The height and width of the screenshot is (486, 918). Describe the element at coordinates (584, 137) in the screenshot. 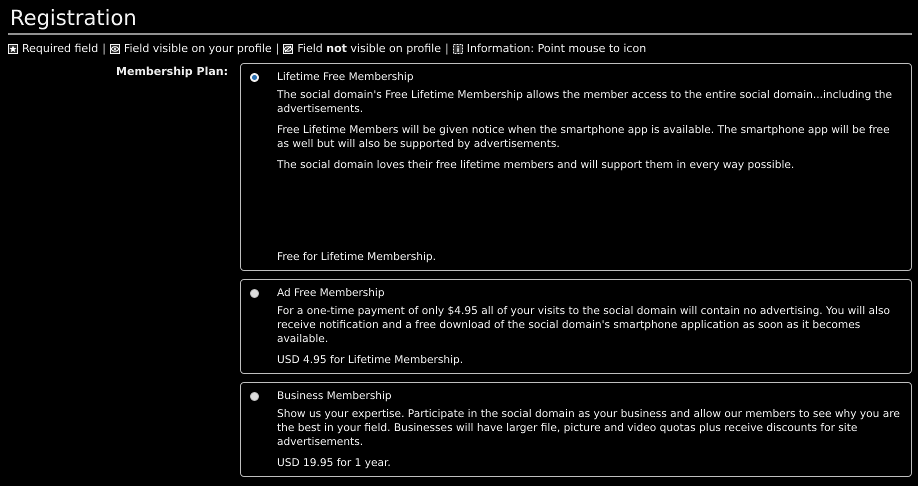

I see `plan-description: Free Lifetime Members will be given notice when the smartphone app is available. The smartphone app will be free as well but will also be supported by advertisements.` at that location.